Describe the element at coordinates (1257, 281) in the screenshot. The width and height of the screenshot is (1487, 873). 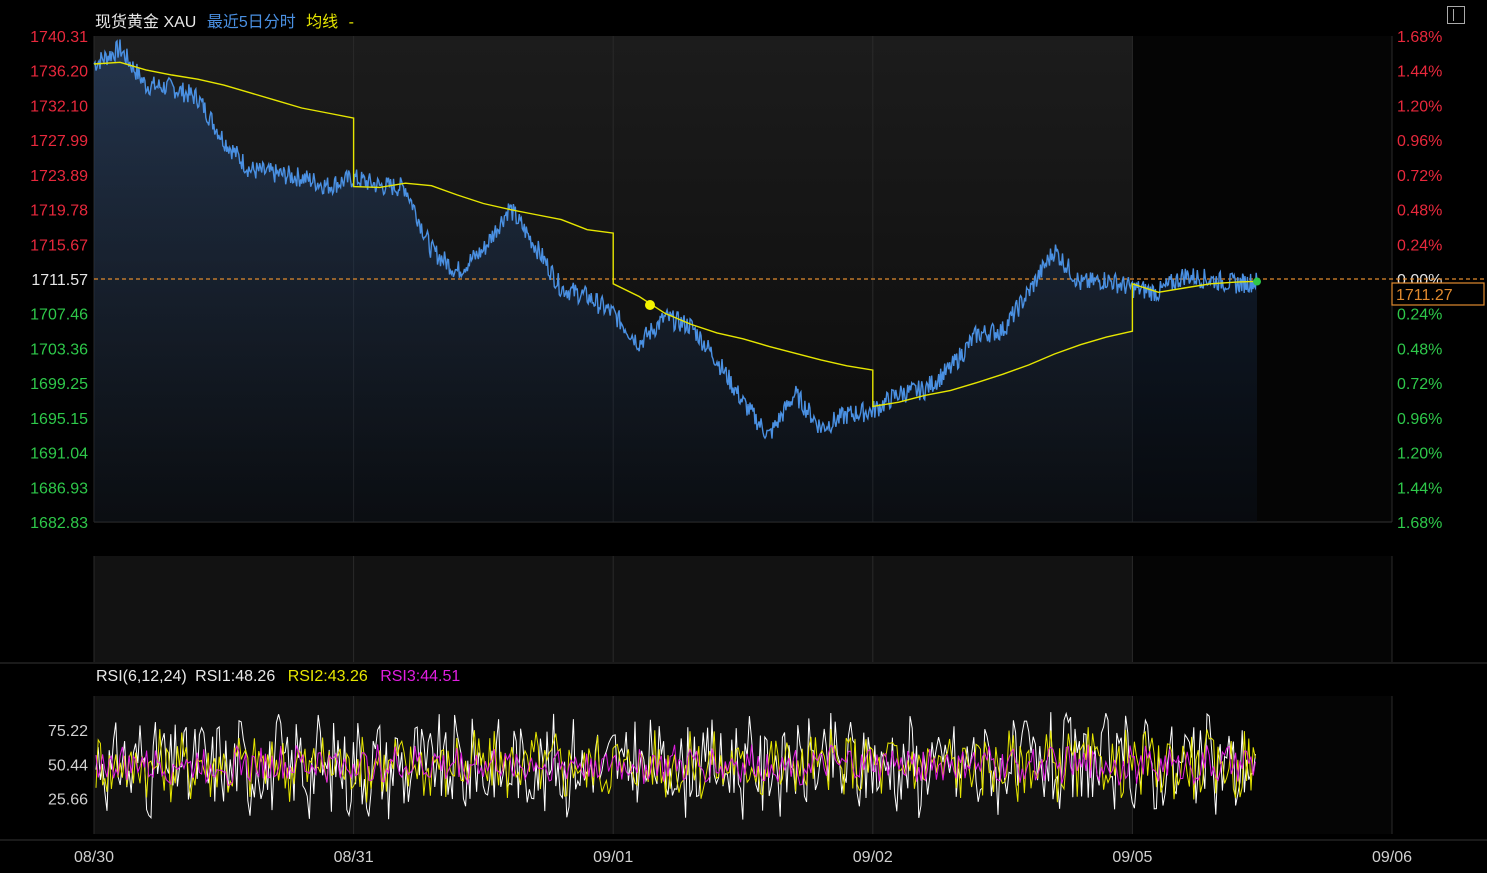
I see `last-price-dot` at that location.